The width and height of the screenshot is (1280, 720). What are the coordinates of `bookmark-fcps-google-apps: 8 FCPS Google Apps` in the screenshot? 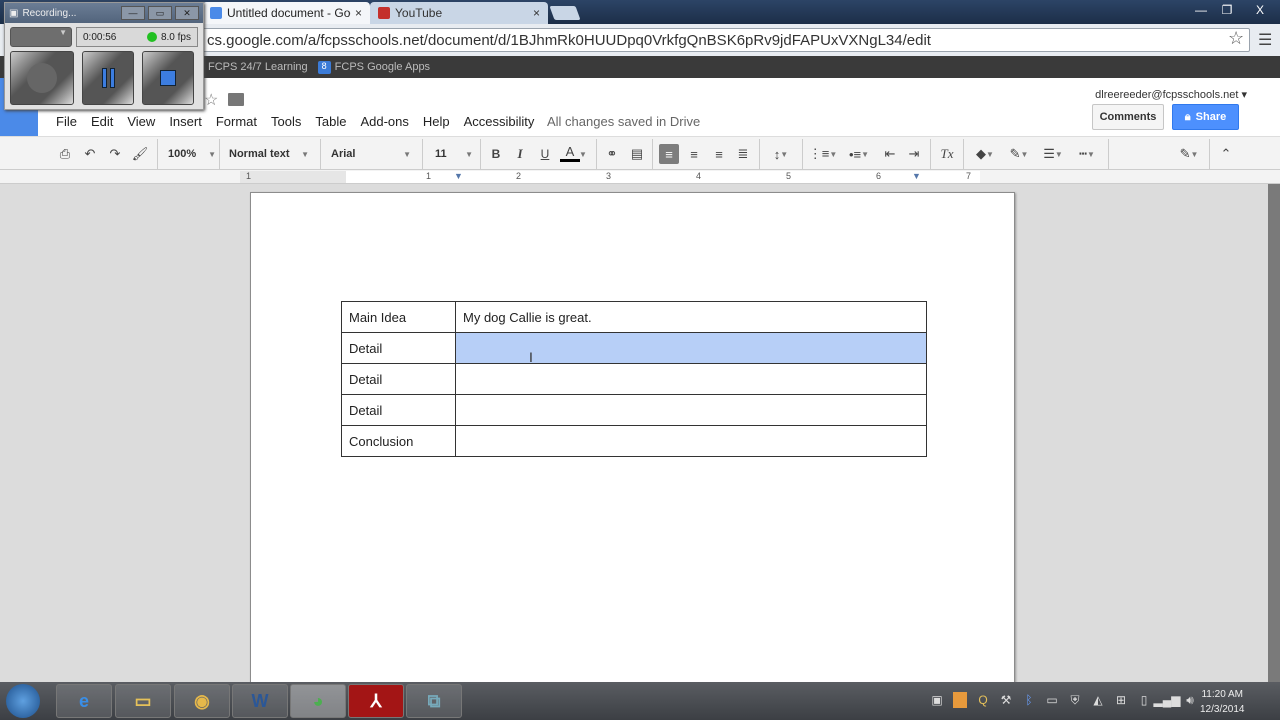 It's located at (373, 67).